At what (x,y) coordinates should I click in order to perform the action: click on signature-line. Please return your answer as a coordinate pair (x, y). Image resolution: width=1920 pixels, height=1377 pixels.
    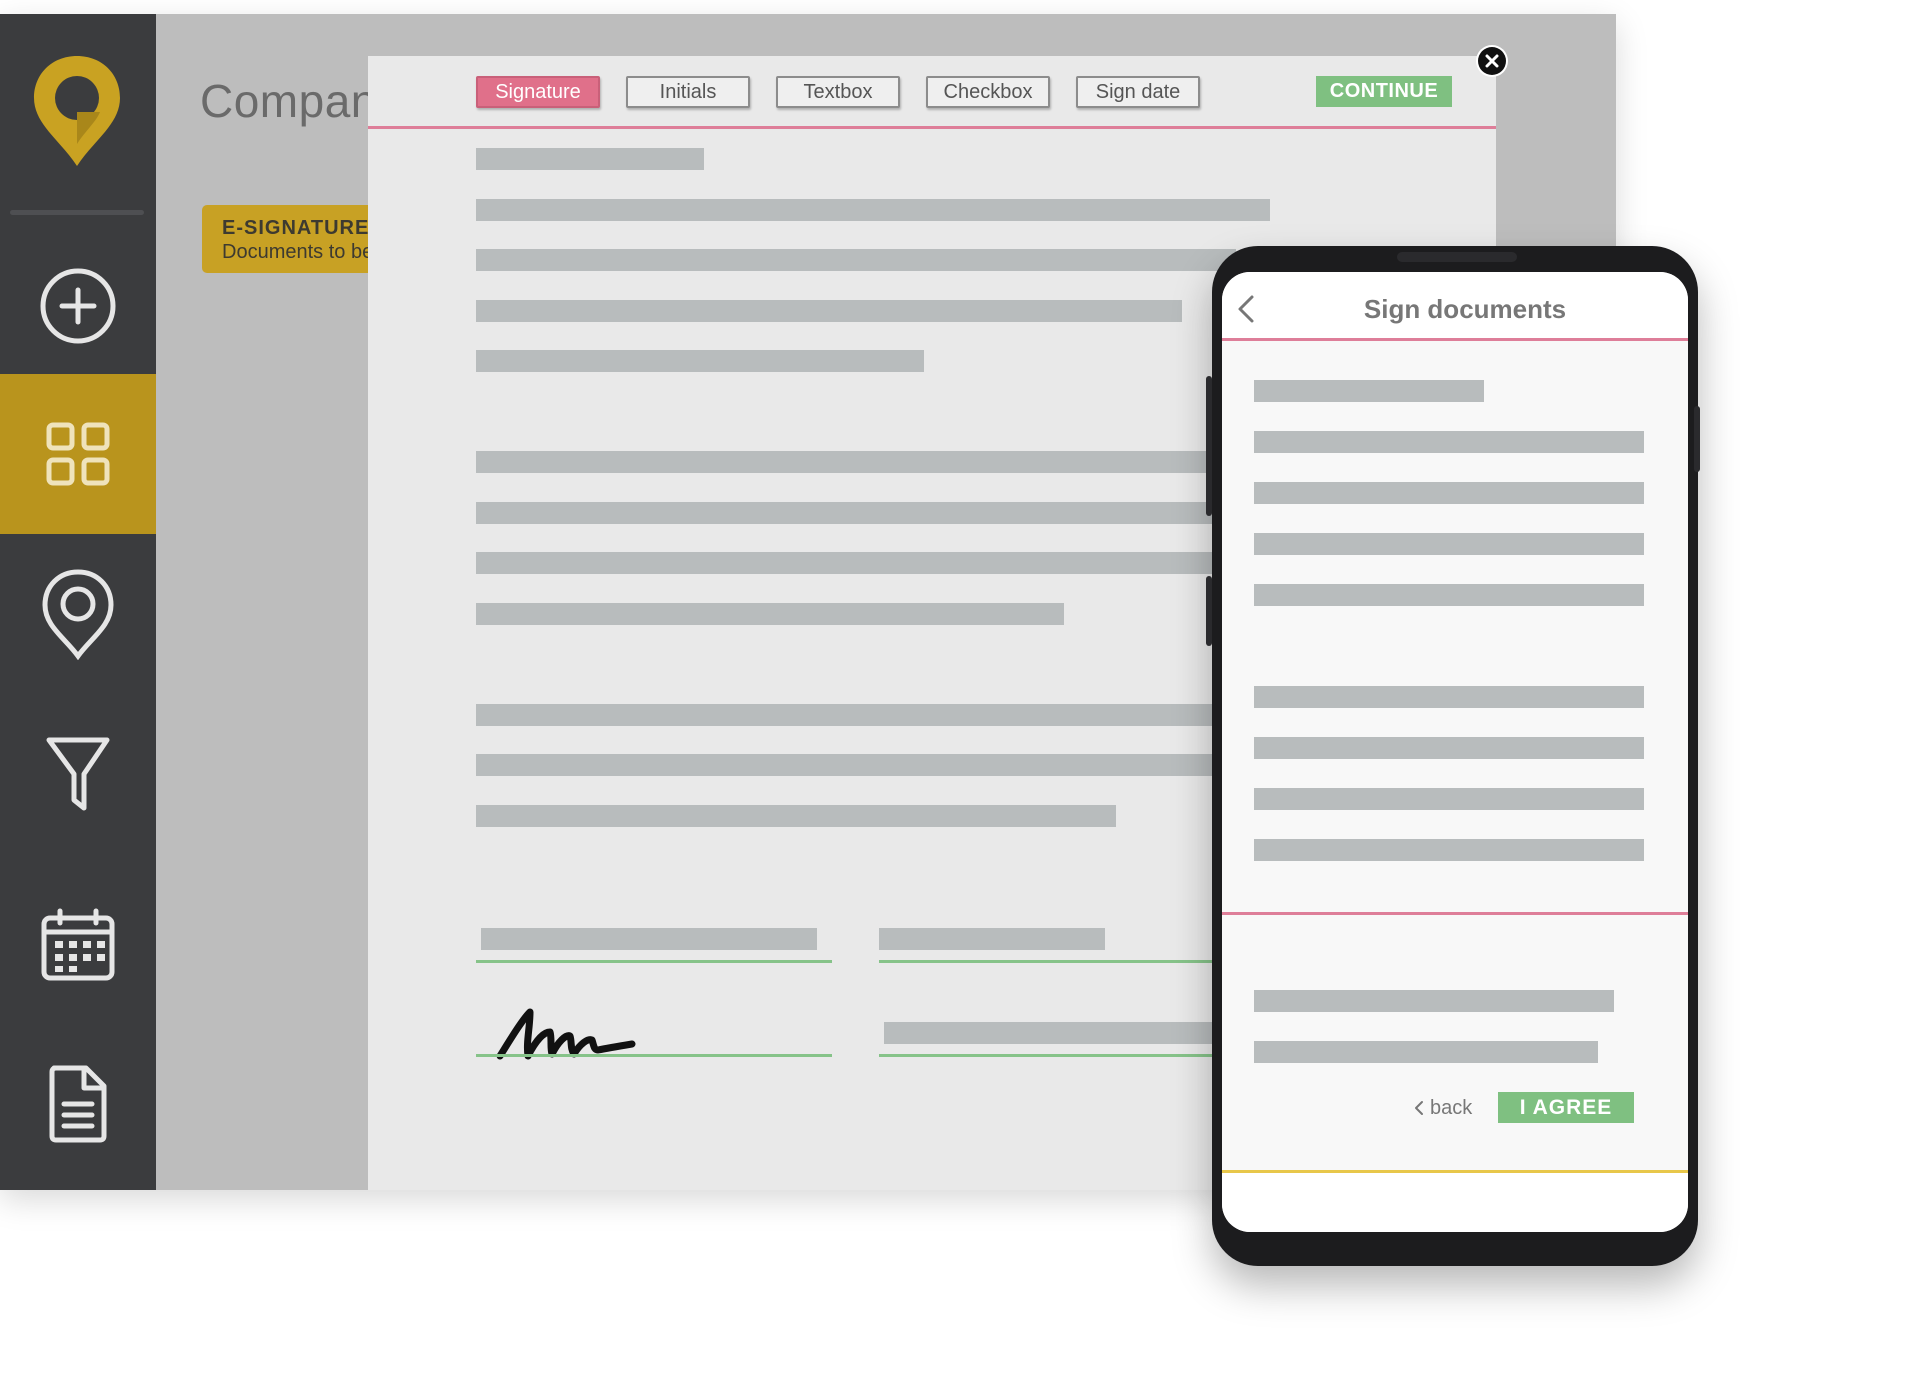
    Looking at the image, I should click on (654, 1055).